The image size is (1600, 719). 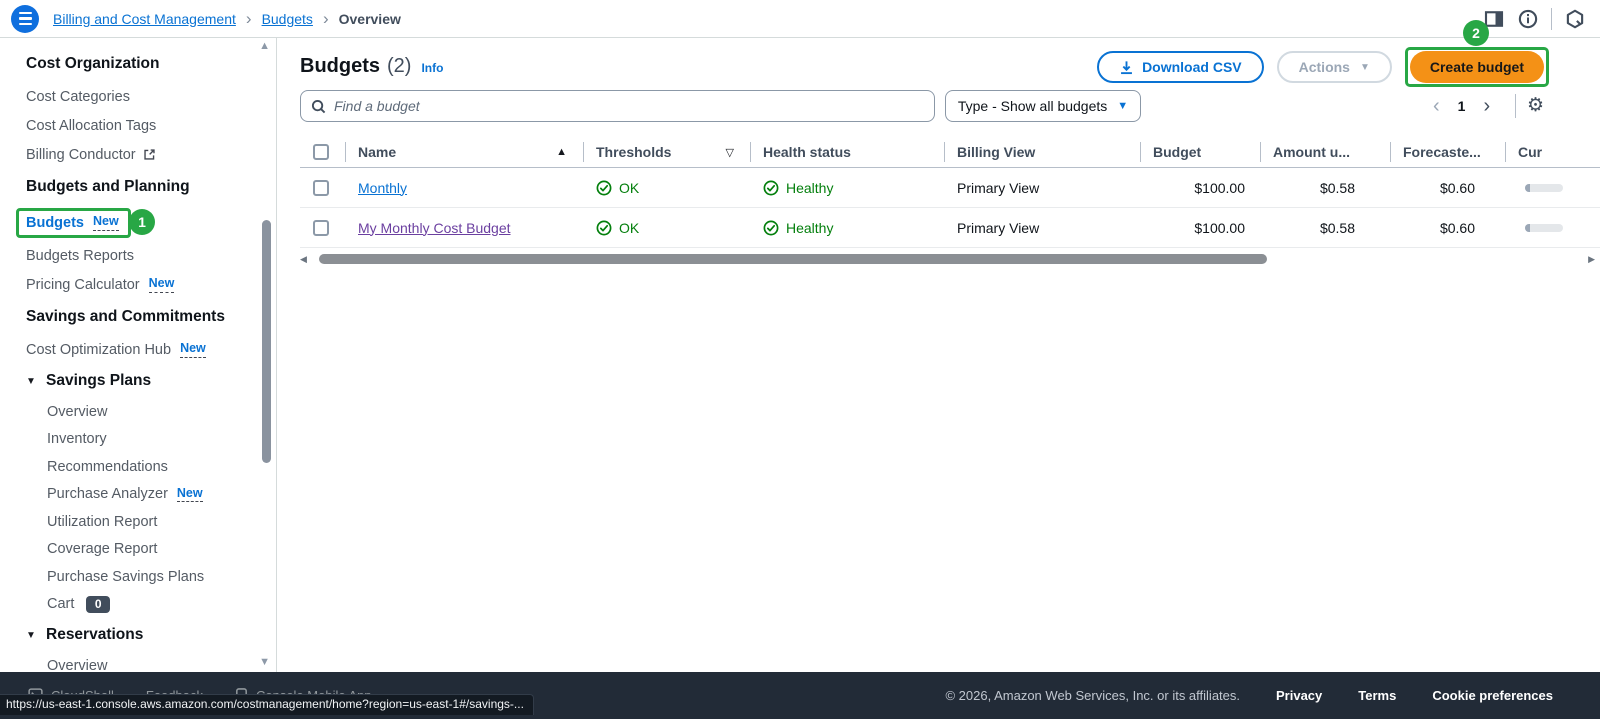 What do you see at coordinates (847, 187) in the screenshot?
I see `health-status-cell: Healthy` at bounding box center [847, 187].